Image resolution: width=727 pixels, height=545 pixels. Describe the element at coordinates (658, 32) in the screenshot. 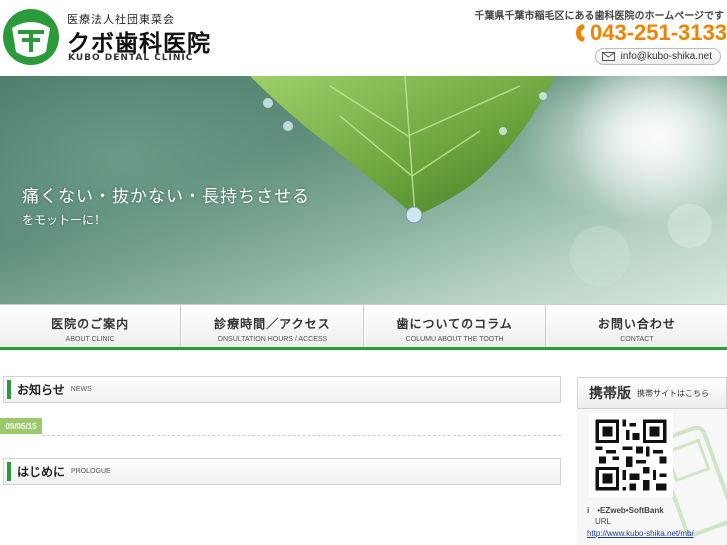

I see `phone-number-text: 043-251-3133` at that location.